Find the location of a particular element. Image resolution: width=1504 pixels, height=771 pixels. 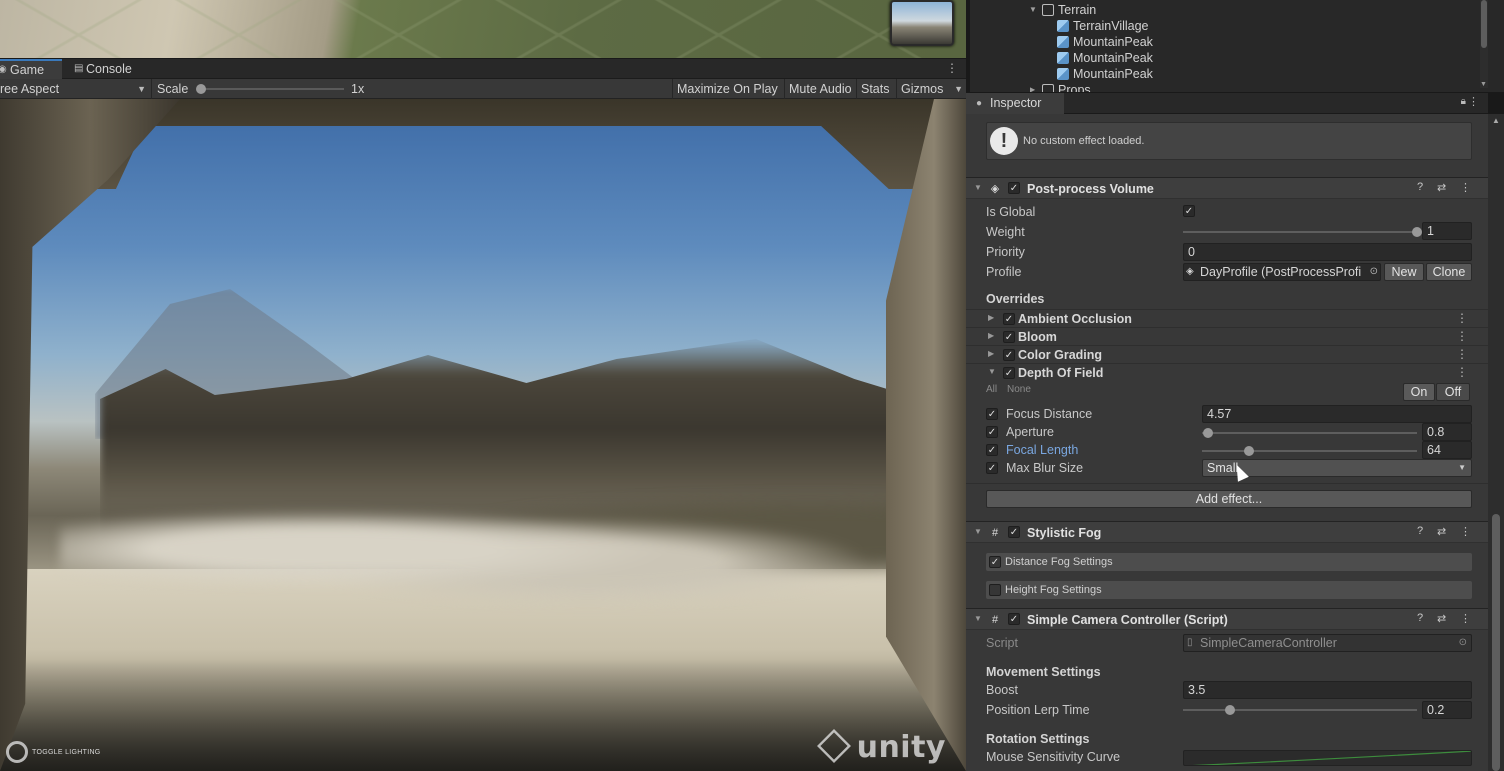

focus-distance-field: 4.57 is located at coordinates (1337, 414).